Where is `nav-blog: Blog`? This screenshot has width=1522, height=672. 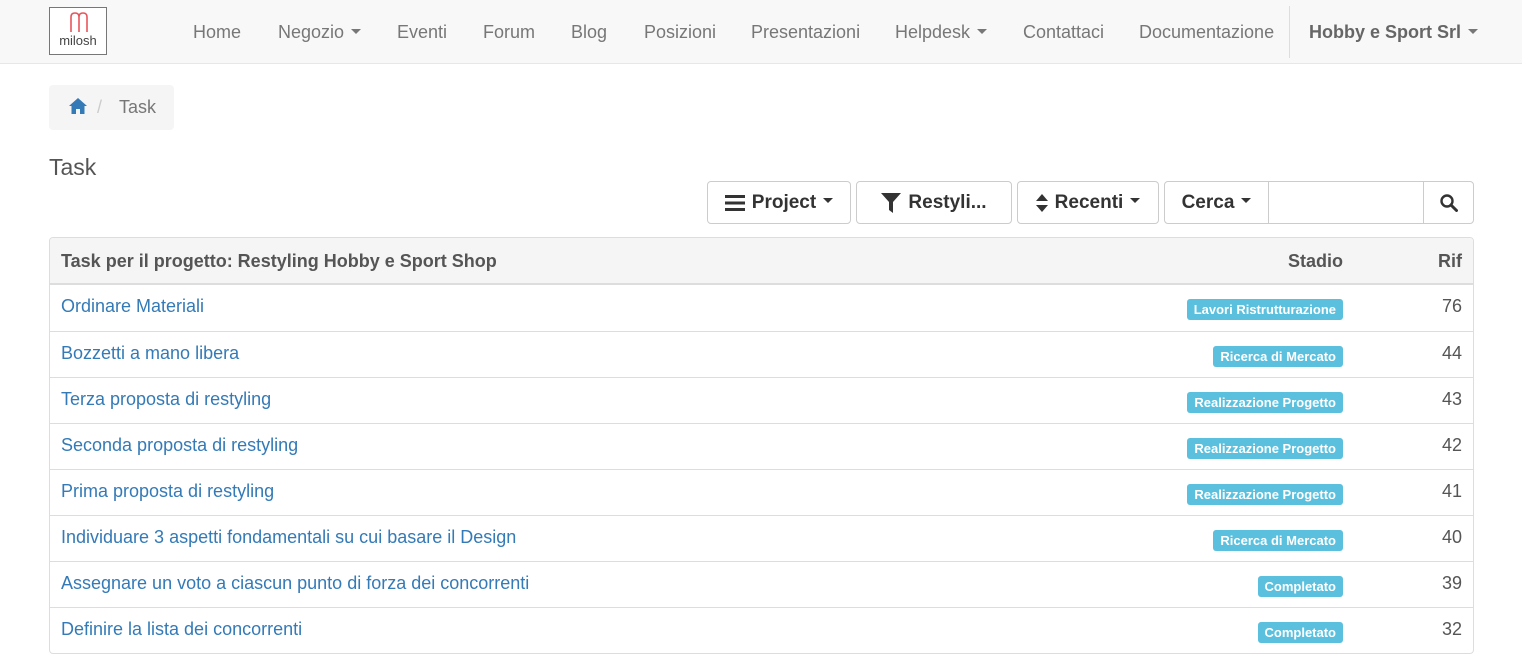 nav-blog: Blog is located at coordinates (589, 32).